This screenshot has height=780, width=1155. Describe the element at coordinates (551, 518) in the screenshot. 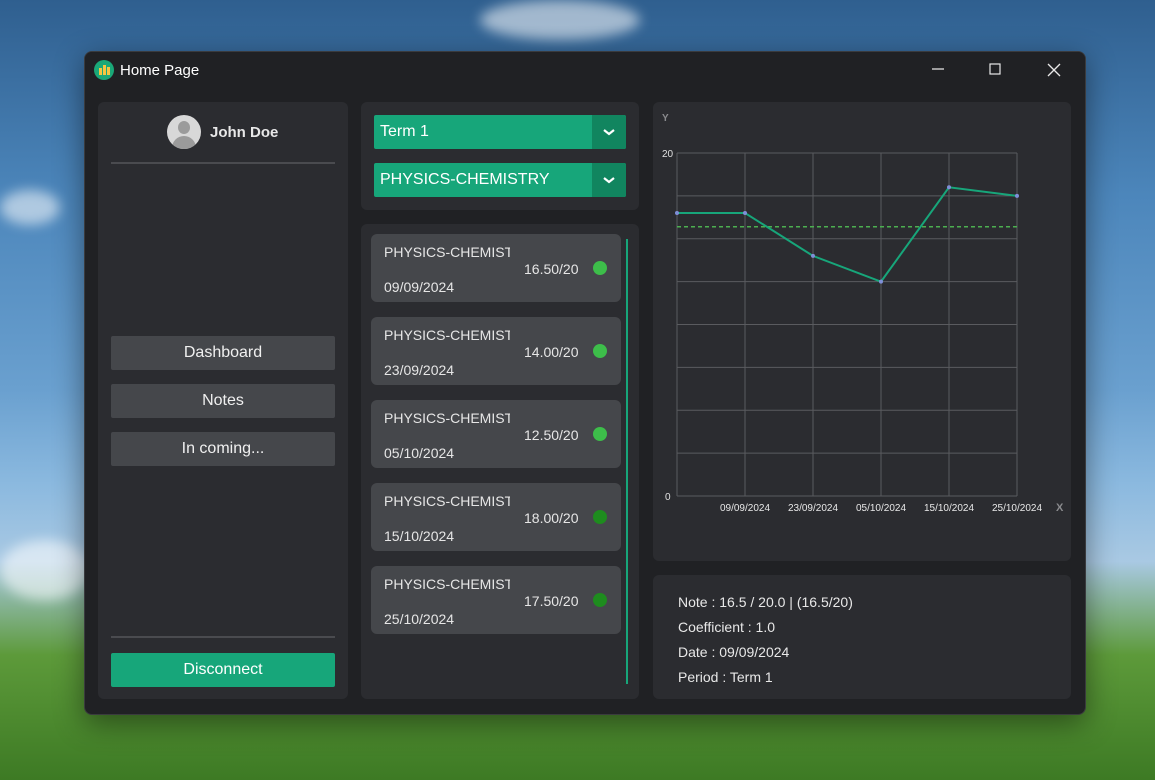

I see `grade-value: 18.00/20` at that location.